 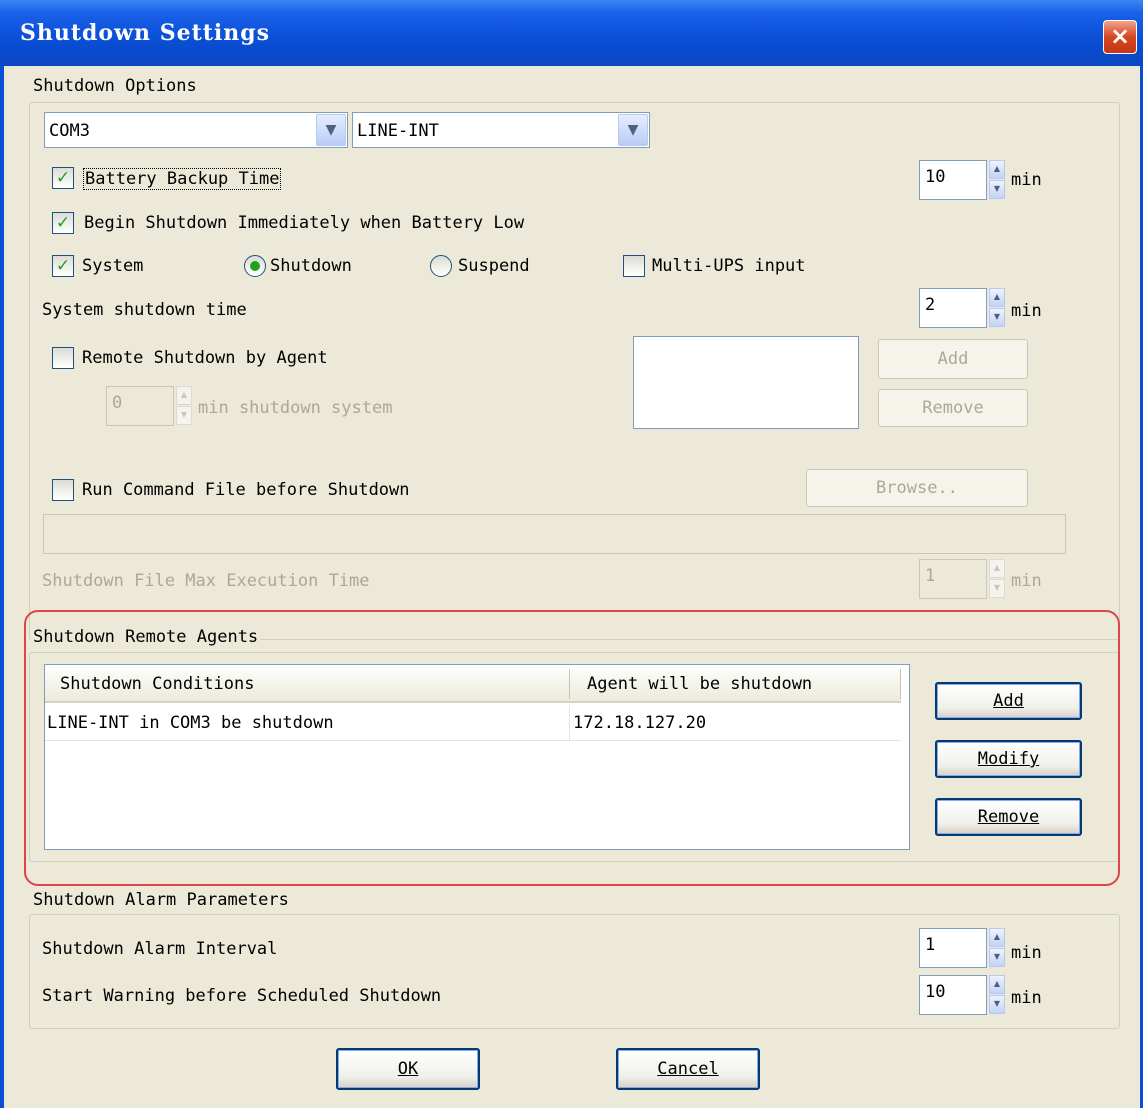 I want to click on system-shutdown-time-label: System shutdown time, so click(x=144, y=310).